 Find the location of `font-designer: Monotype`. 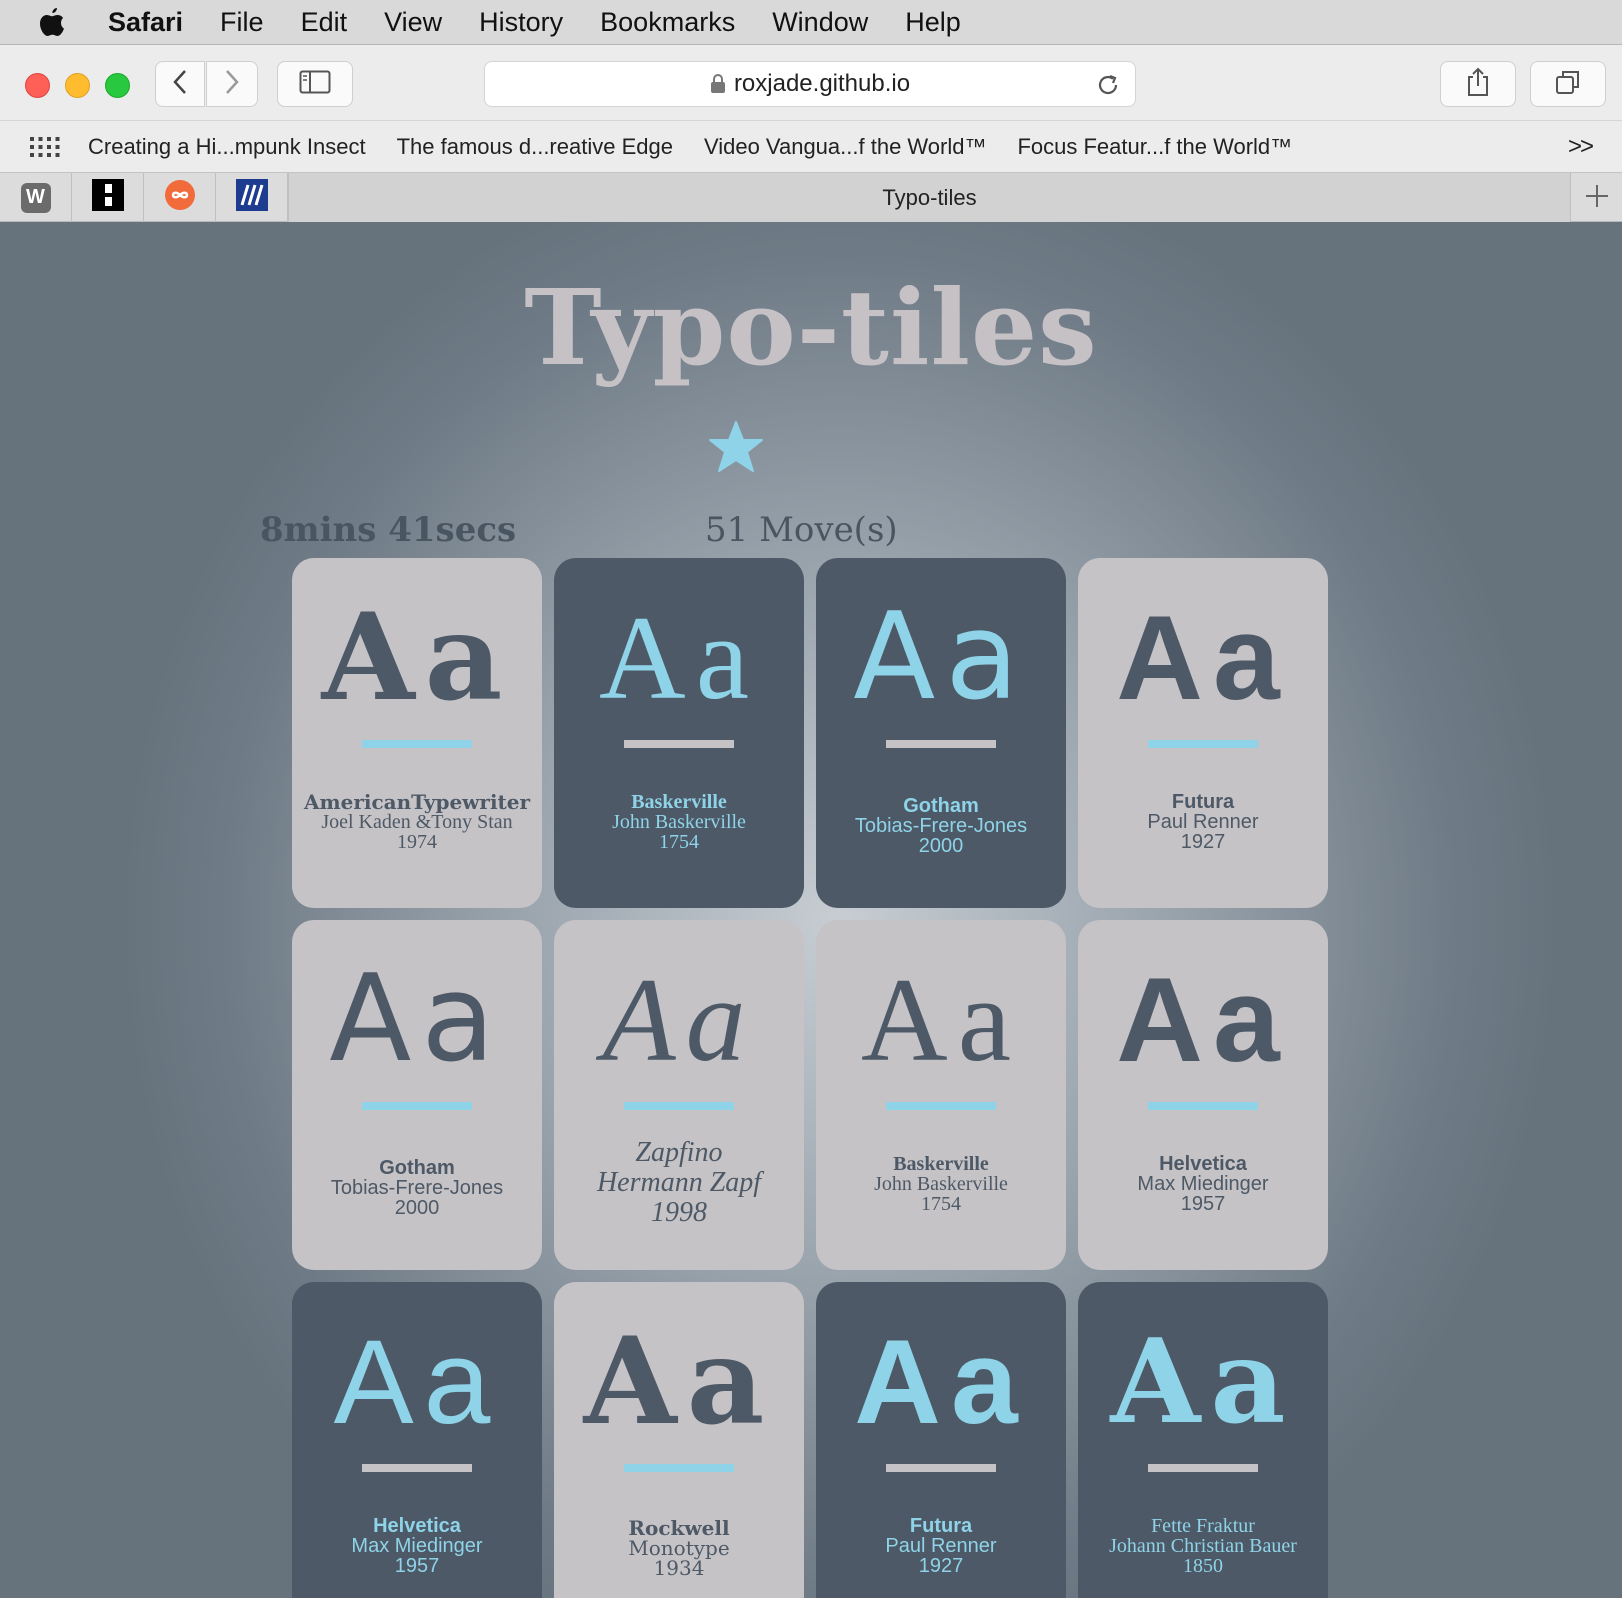

font-designer: Monotype is located at coordinates (679, 1548).